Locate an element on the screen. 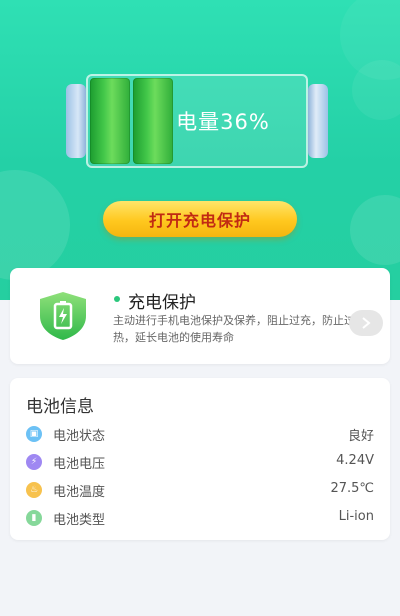 The width and height of the screenshot is (400, 616). battery-left-cap is located at coordinates (76, 121).